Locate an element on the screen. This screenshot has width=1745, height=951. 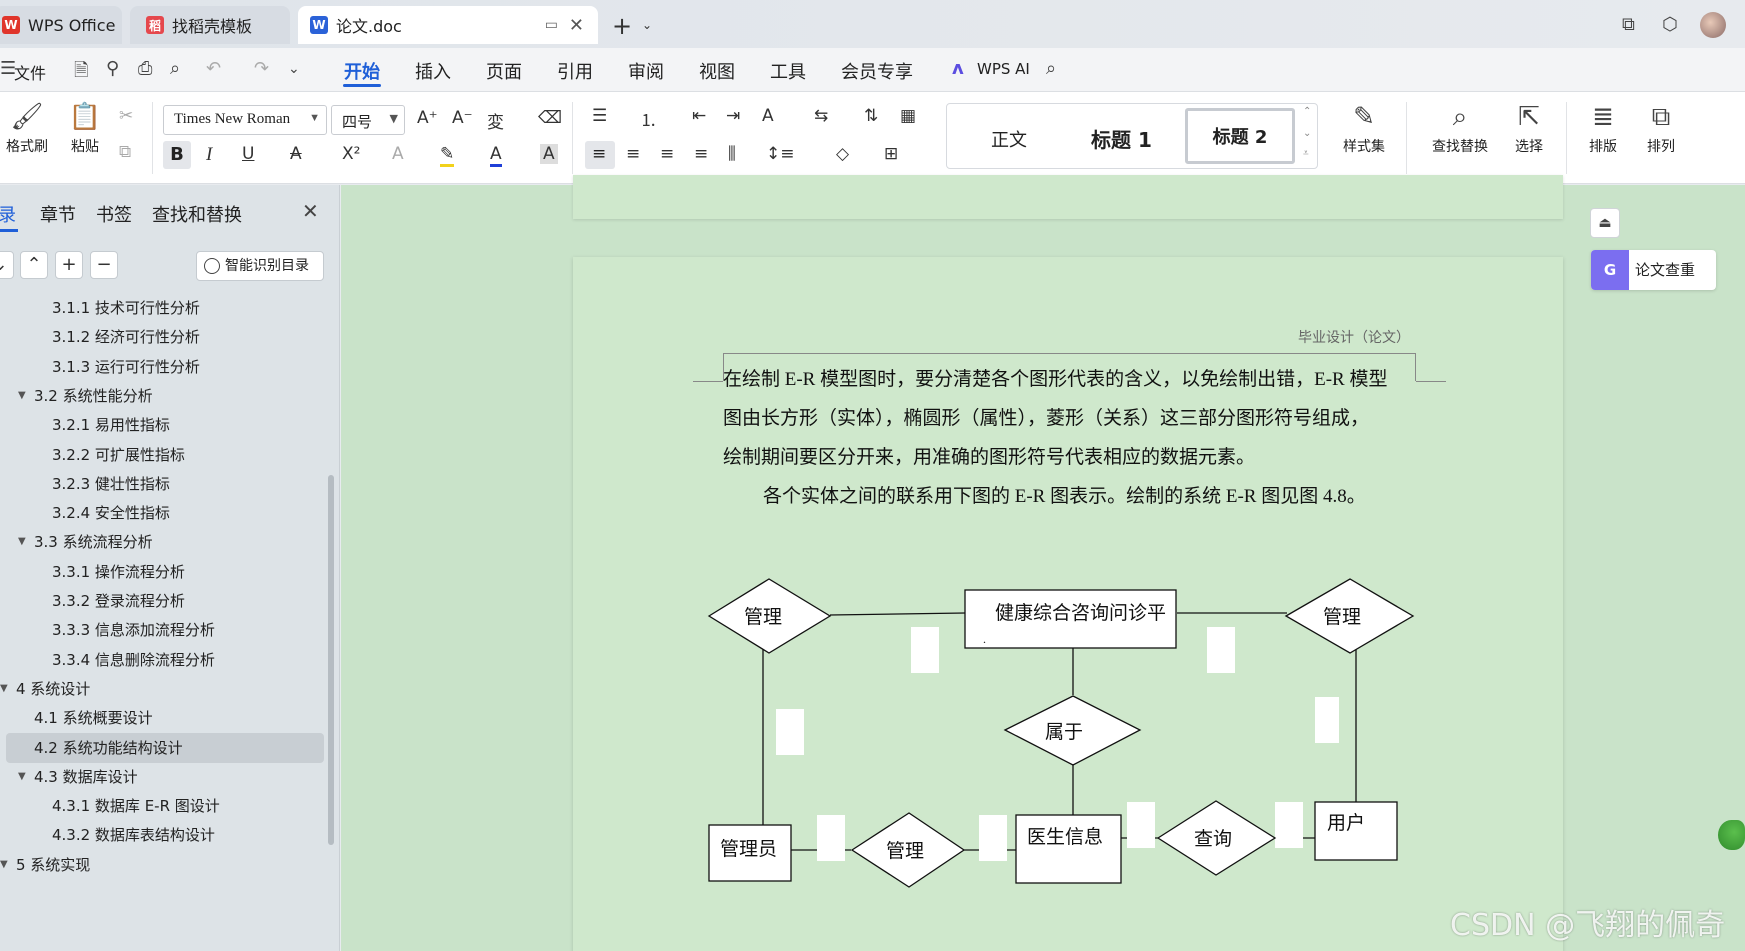
tab-bookmarks: 书签 is located at coordinates (114, 214).